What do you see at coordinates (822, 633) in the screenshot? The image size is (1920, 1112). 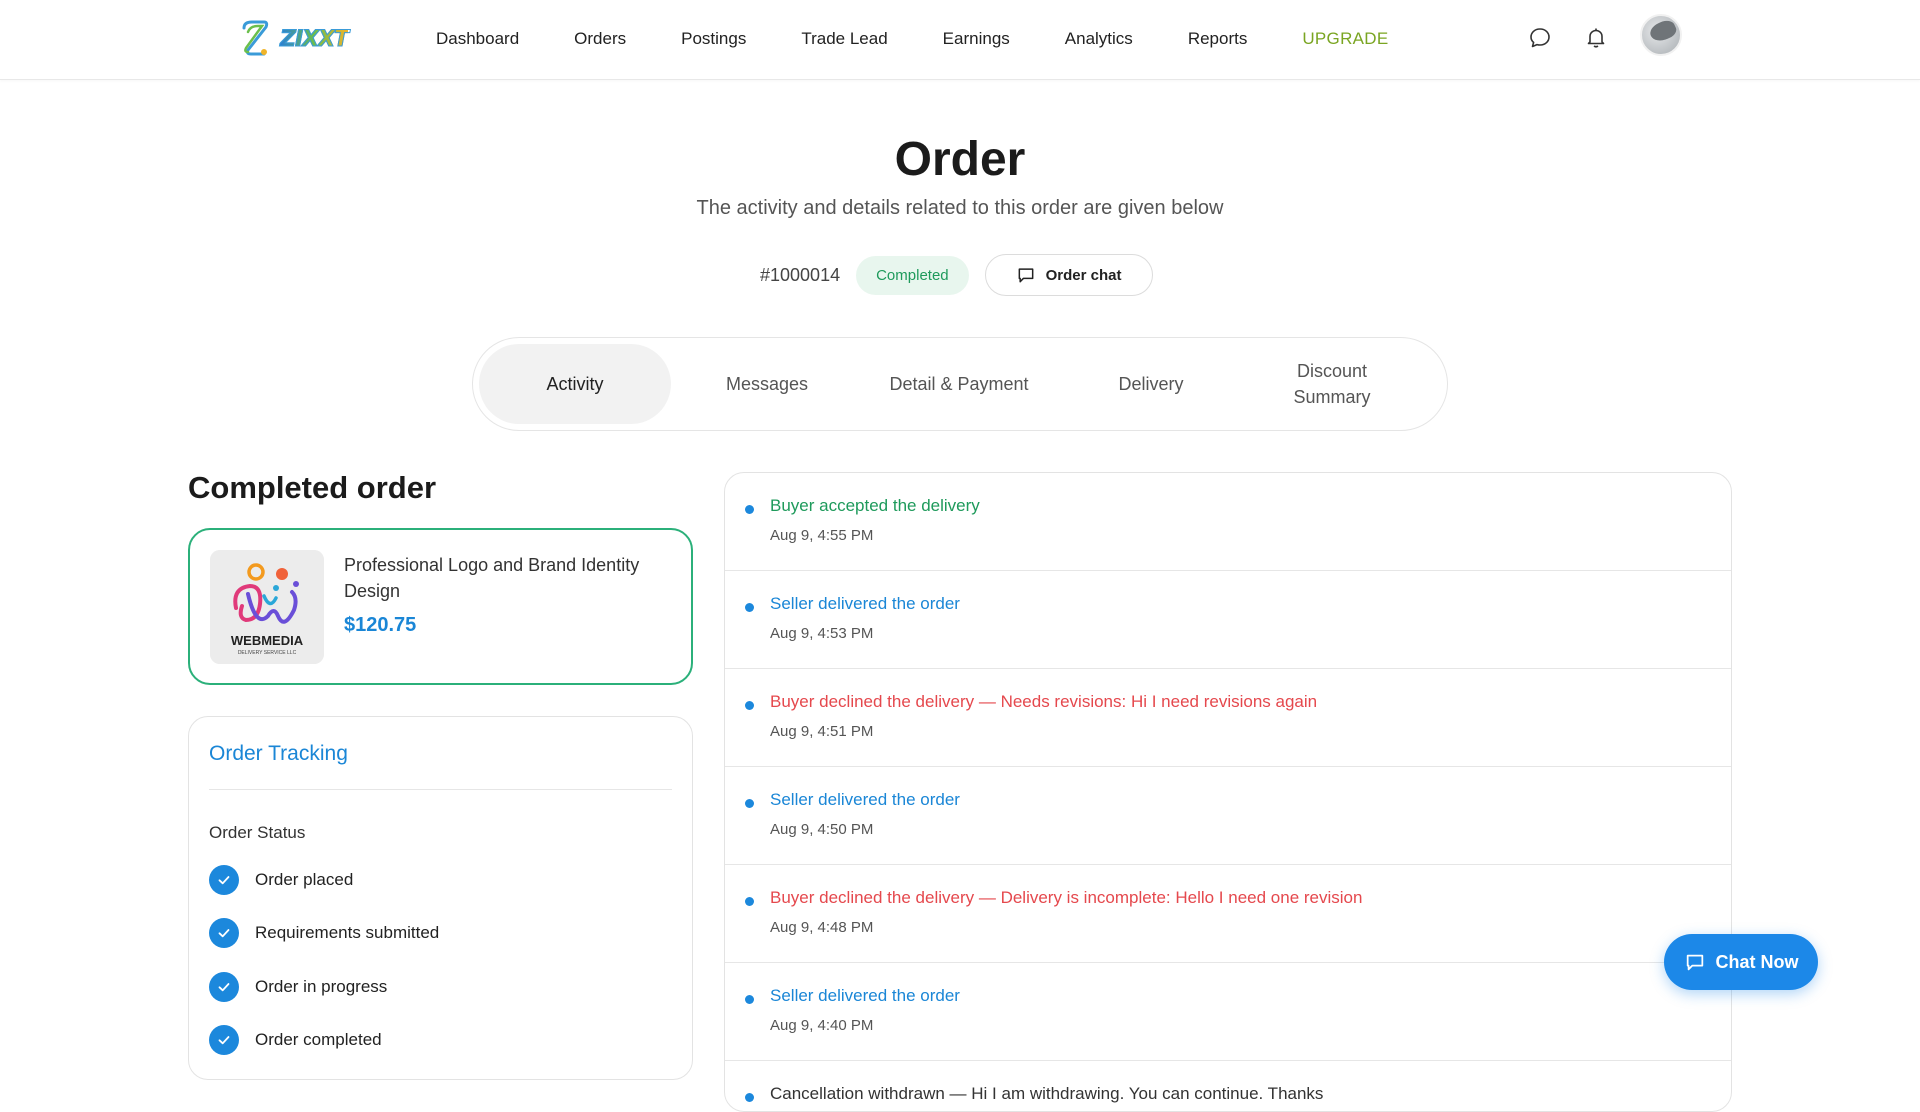 I see `activity-time: Aug 9, 4:53 PM` at bounding box center [822, 633].